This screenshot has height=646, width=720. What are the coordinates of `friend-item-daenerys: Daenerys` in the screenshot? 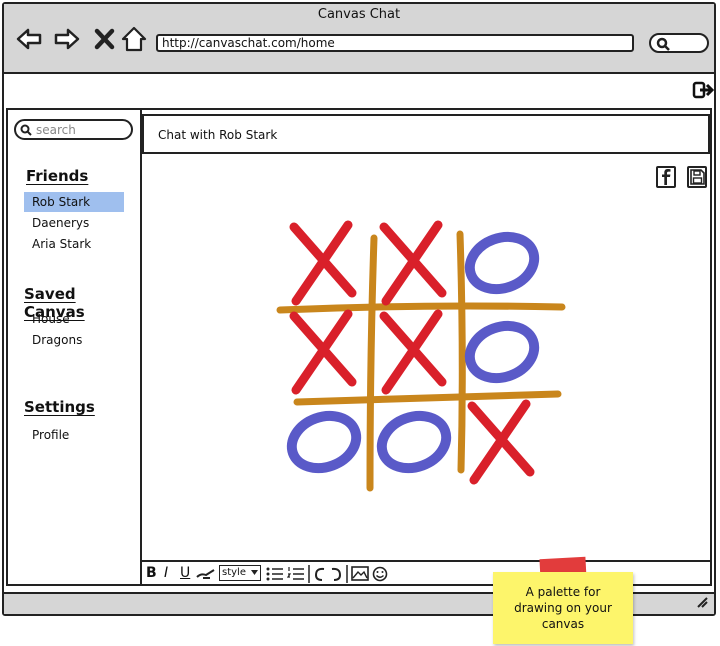 It's located at (74, 223).